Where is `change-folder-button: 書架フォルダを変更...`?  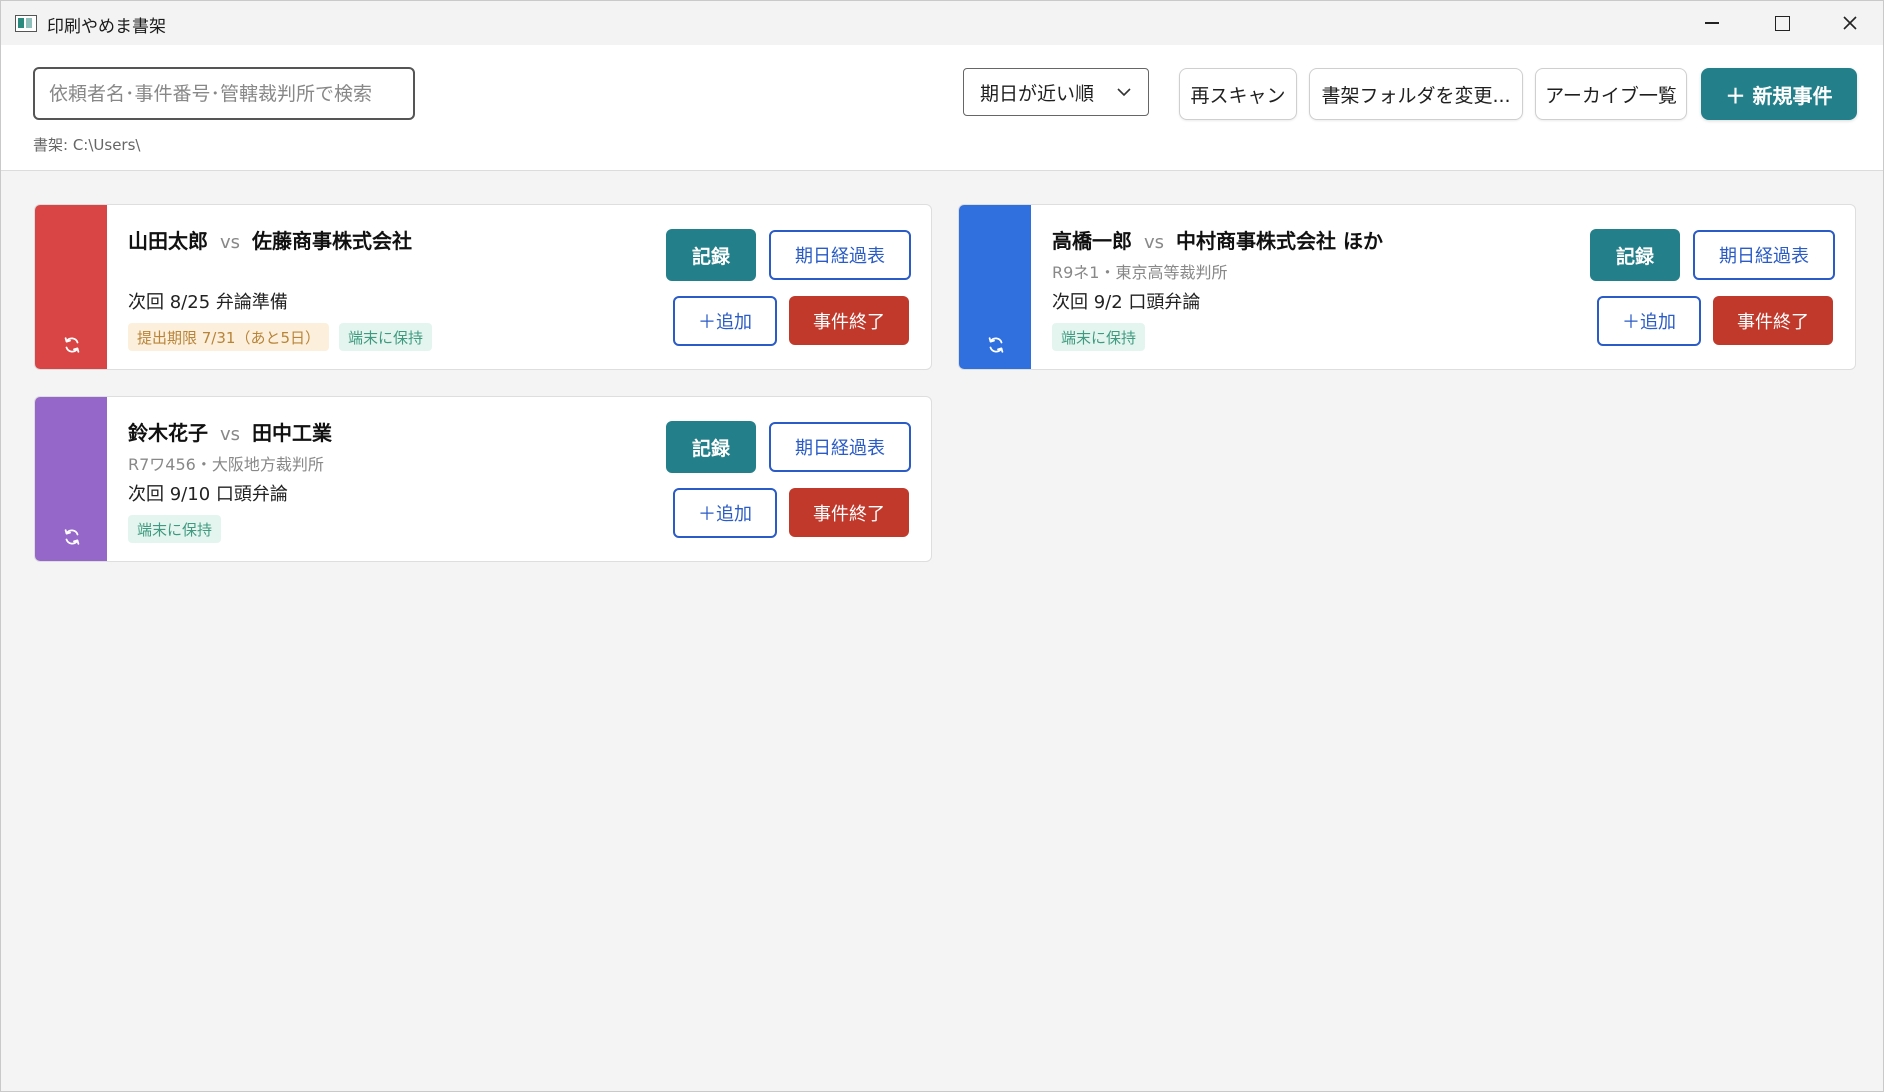
change-folder-button: 書架フォルダを変更... is located at coordinates (1416, 94).